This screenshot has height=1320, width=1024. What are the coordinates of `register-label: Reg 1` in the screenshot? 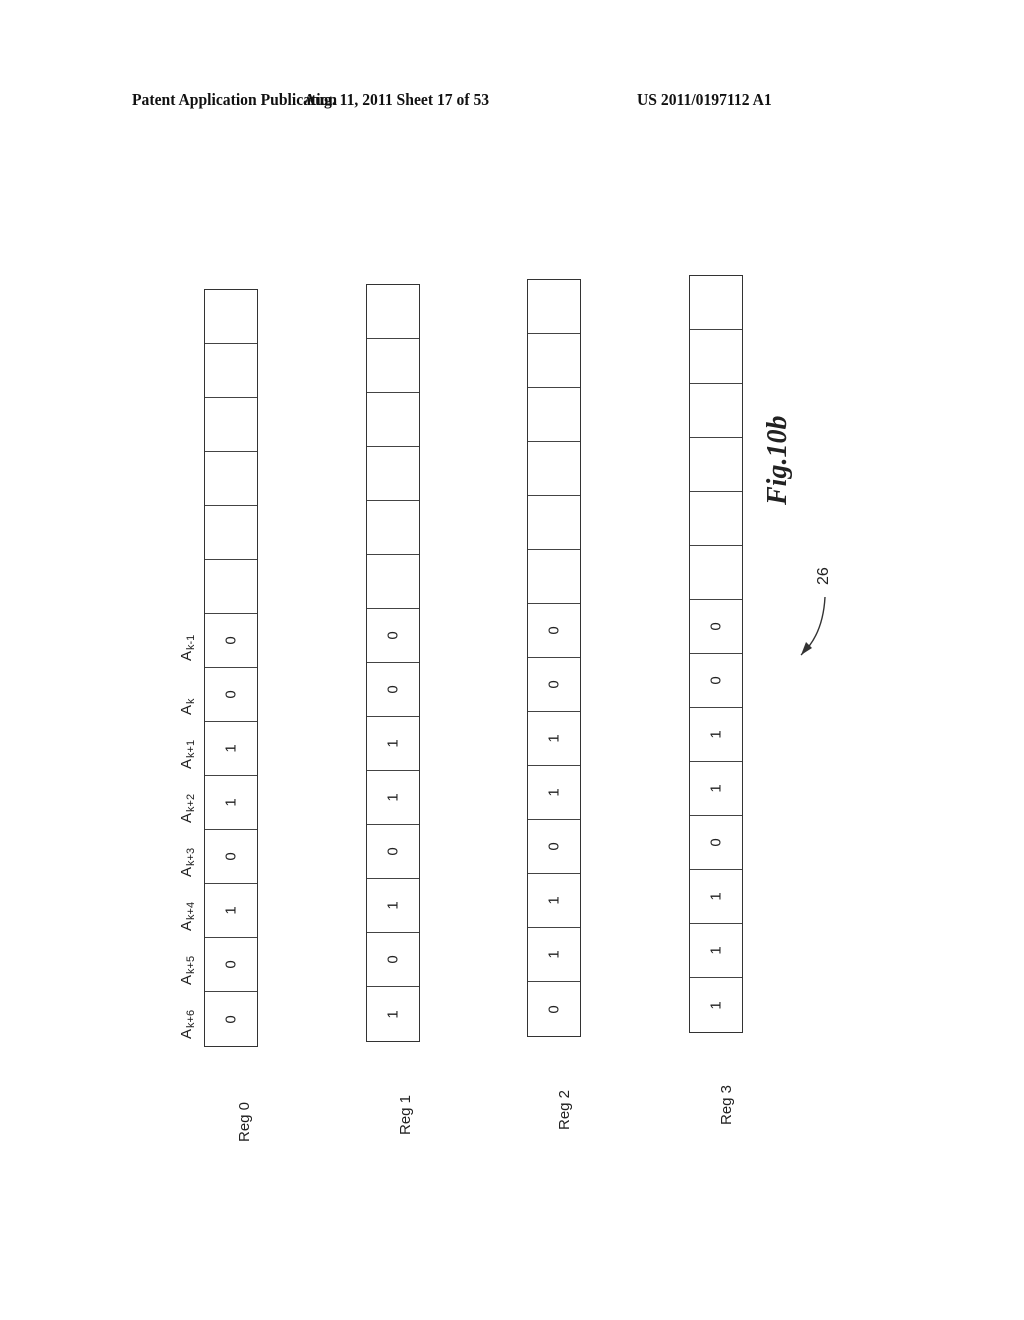 It's located at (405, 1114).